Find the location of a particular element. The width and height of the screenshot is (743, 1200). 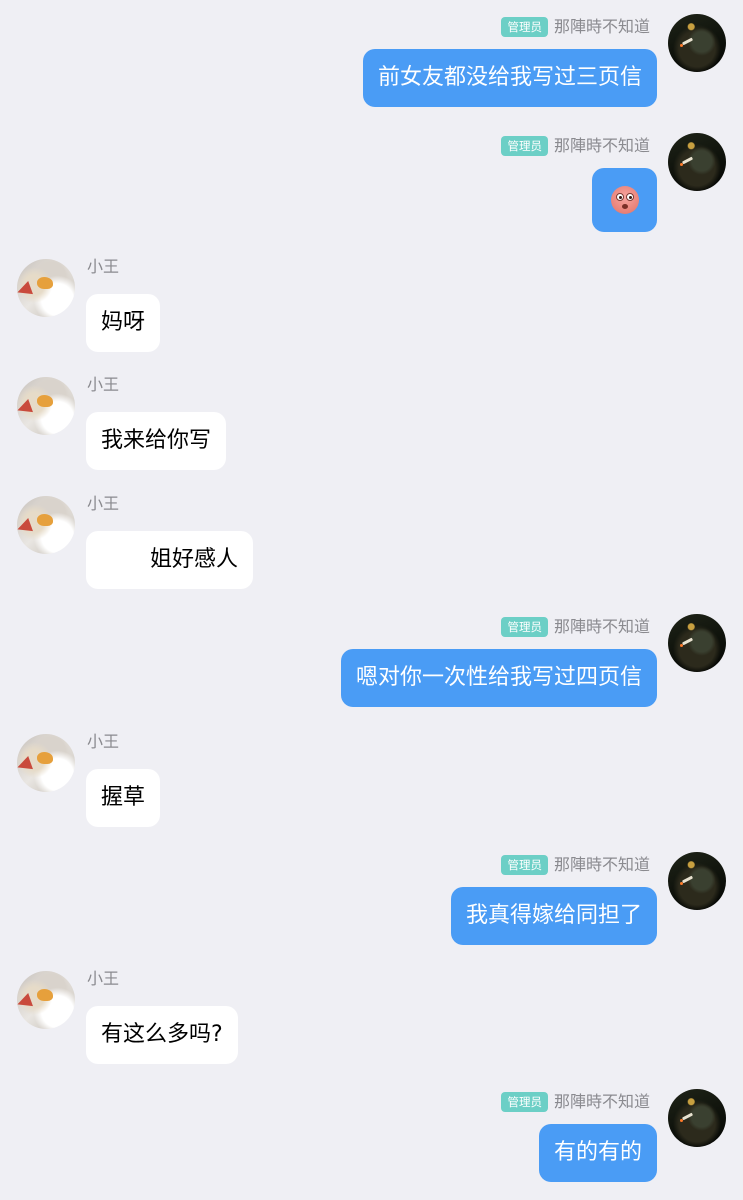

message-bubble is located at coordinates (624, 200).